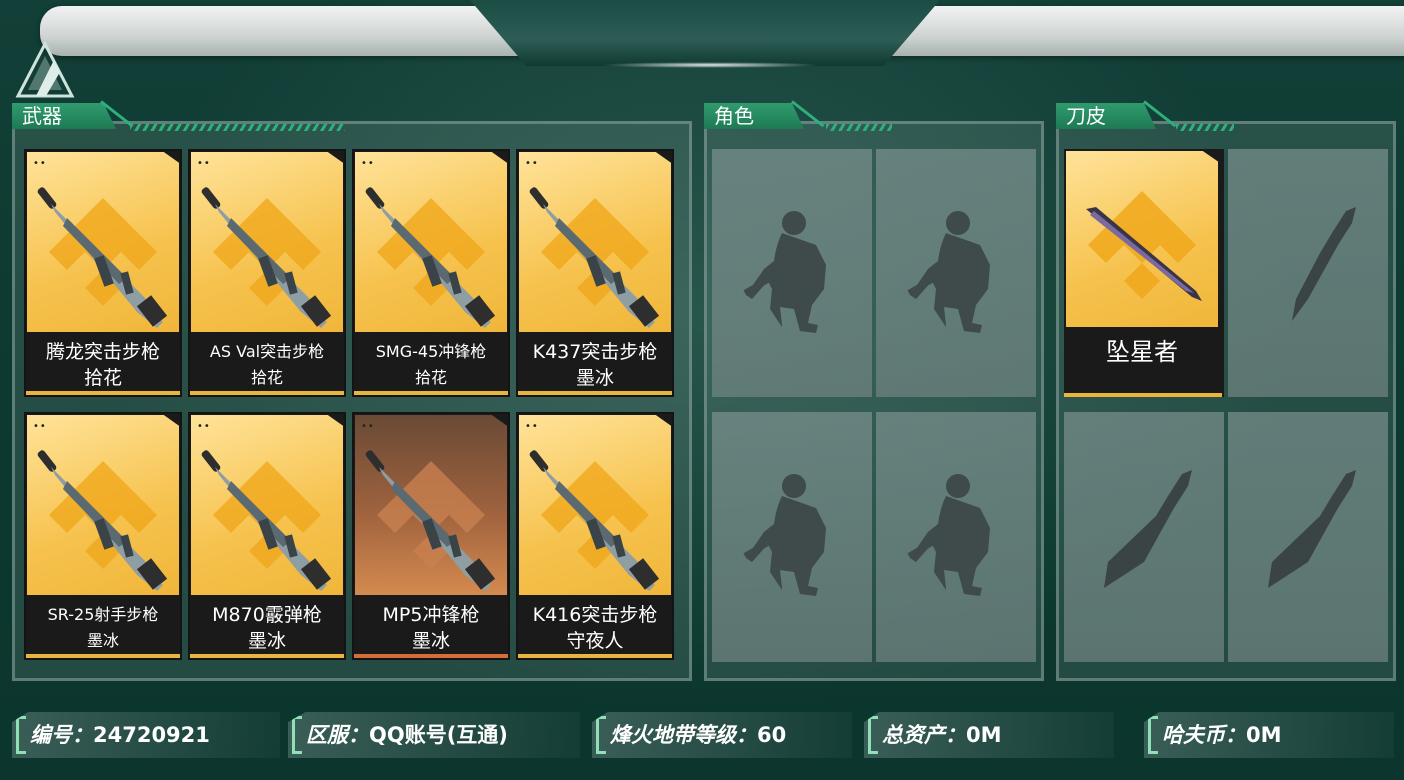 The width and height of the screenshot is (1404, 780). I want to click on weapon-label: M870霰弹枪 墨冰, so click(267, 628).